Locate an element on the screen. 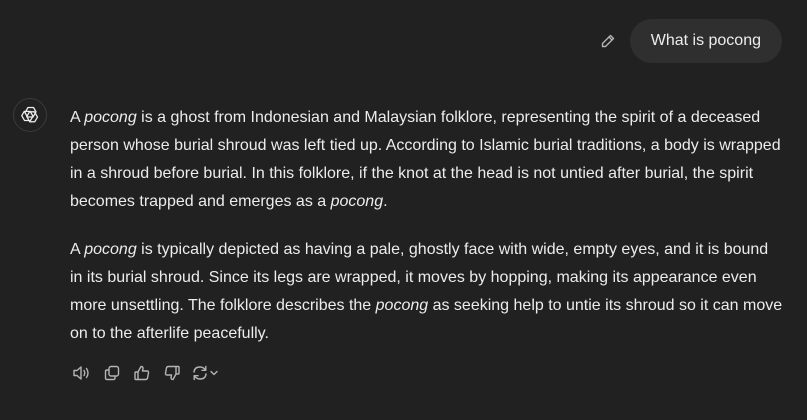 The image size is (807, 420). edit-message-button is located at coordinates (608, 41).